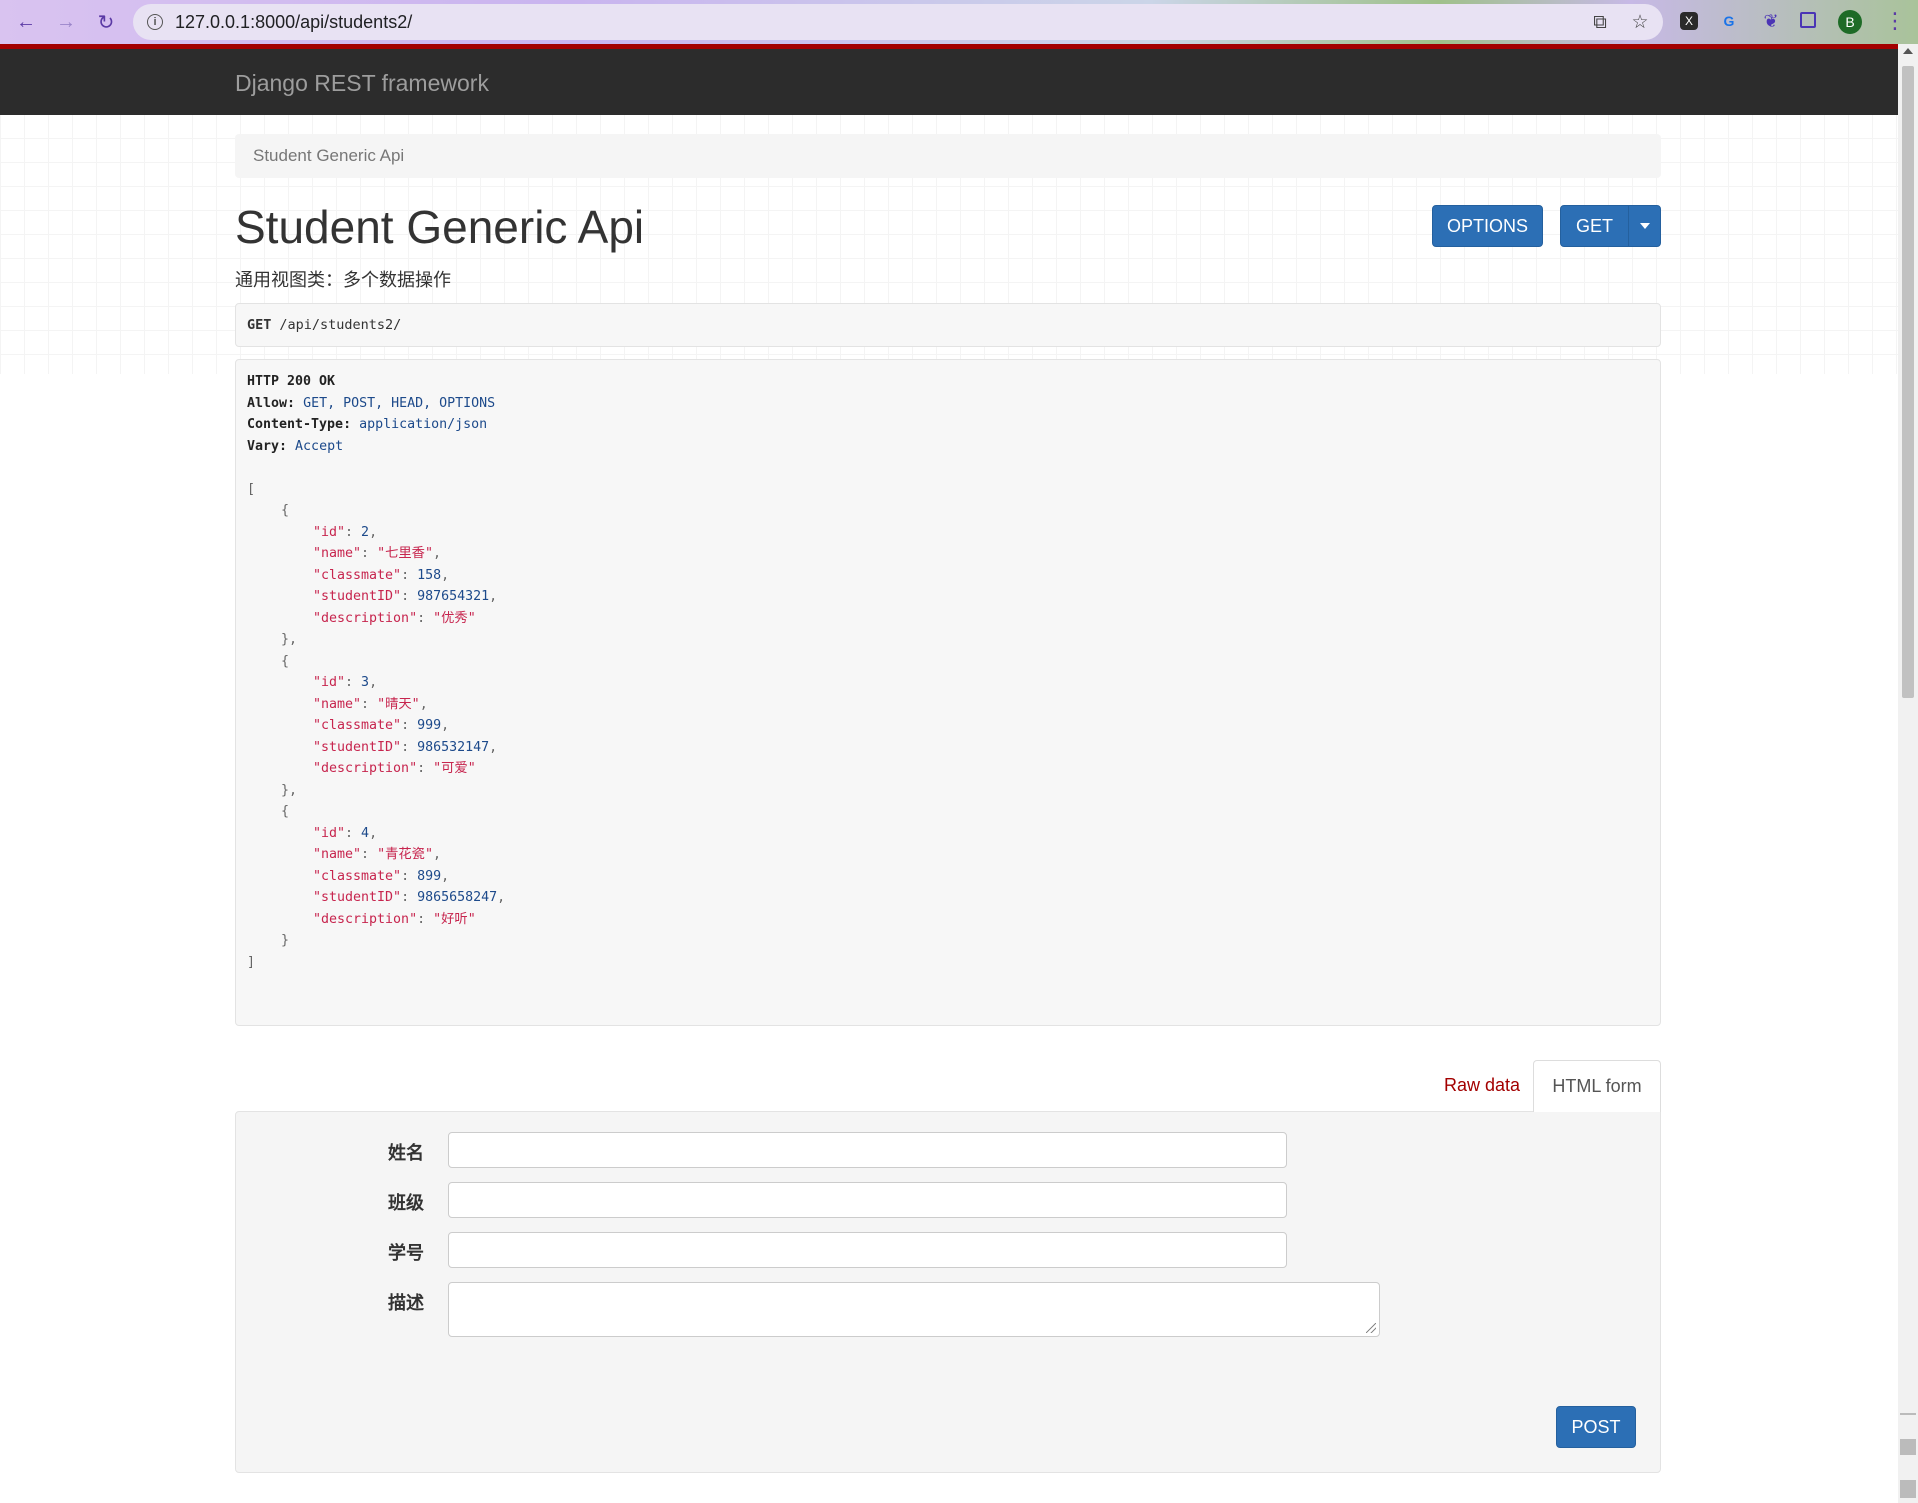 This screenshot has width=1918, height=1503. What do you see at coordinates (429, 725) in the screenshot?
I see `json-number-value: 999` at bounding box center [429, 725].